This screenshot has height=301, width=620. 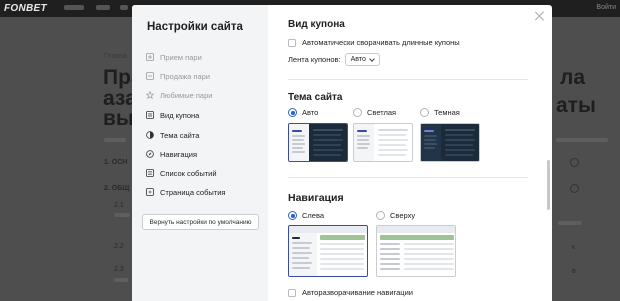 What do you see at coordinates (172, 115) in the screenshot?
I see `sidebar-item-coupon-view: Вид купона` at bounding box center [172, 115].